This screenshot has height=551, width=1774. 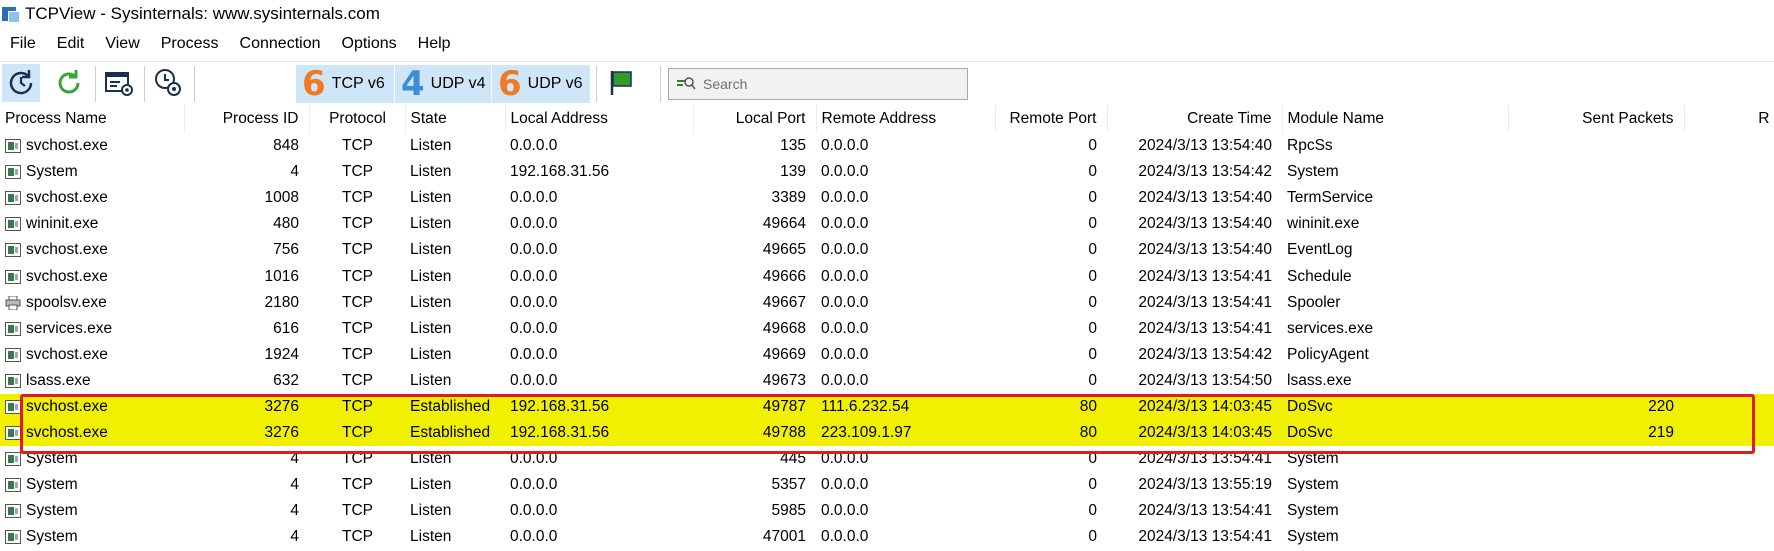 I want to click on column-header-module-name: Module Name, so click(x=1395, y=119).